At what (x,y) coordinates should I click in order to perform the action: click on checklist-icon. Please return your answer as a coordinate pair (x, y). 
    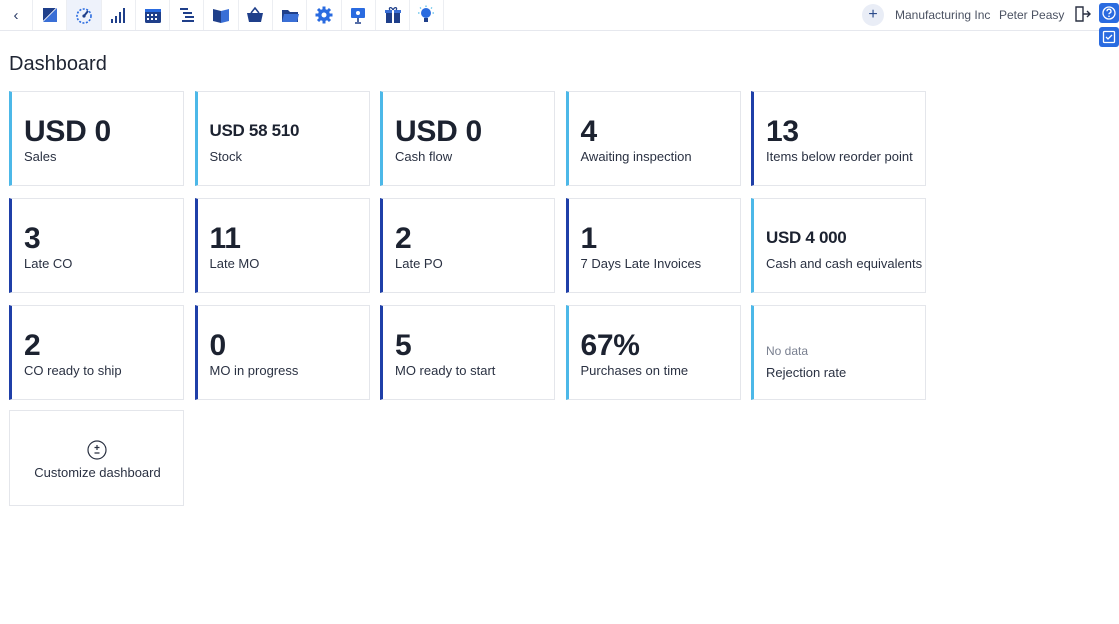
    Looking at the image, I should click on (1109, 37).